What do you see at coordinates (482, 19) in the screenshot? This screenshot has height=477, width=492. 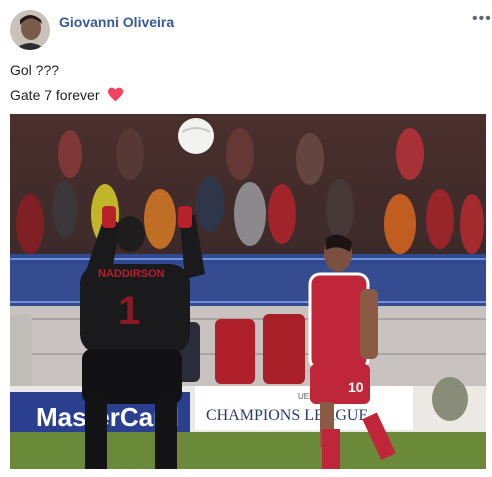 I see `more-options-icon: •••` at bounding box center [482, 19].